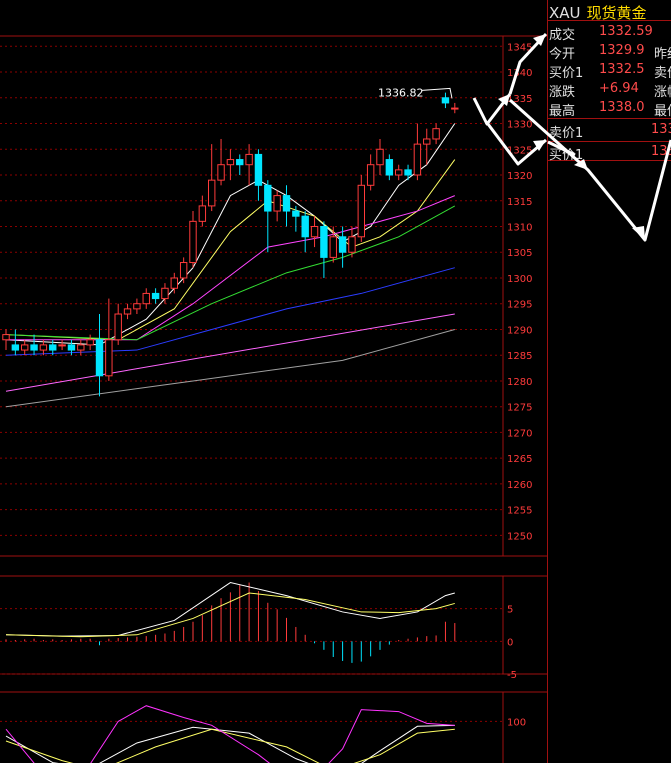  I want to click on y-tick-label: 1310, so click(519, 227).